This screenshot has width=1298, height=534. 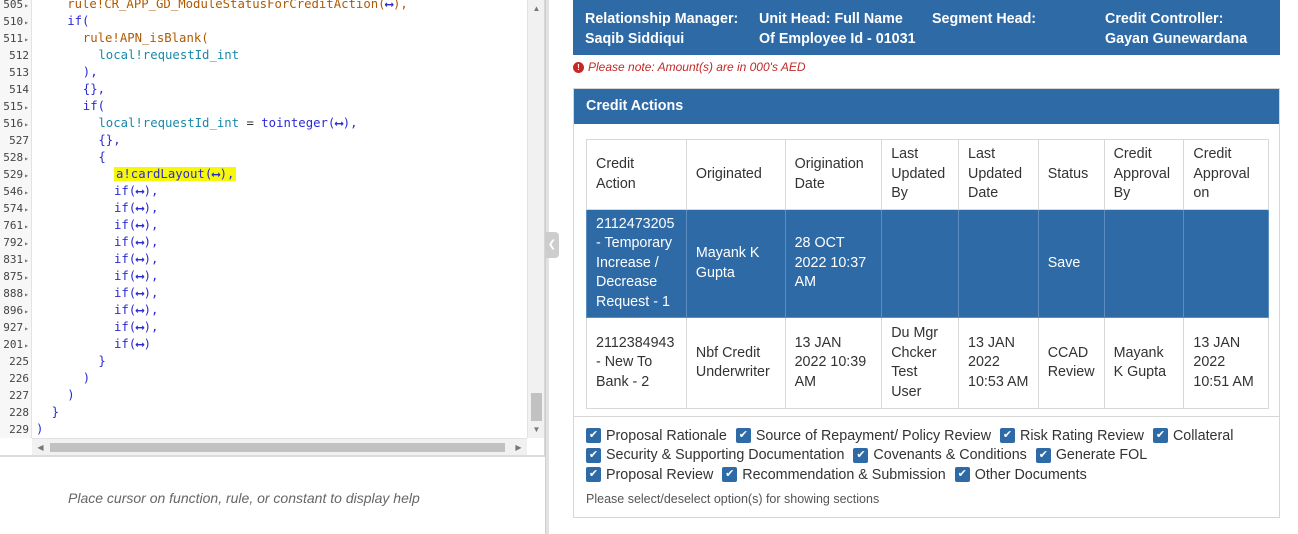 I want to click on highlighted-expression: a!cardLayout(⟷),, so click(x=175, y=174).